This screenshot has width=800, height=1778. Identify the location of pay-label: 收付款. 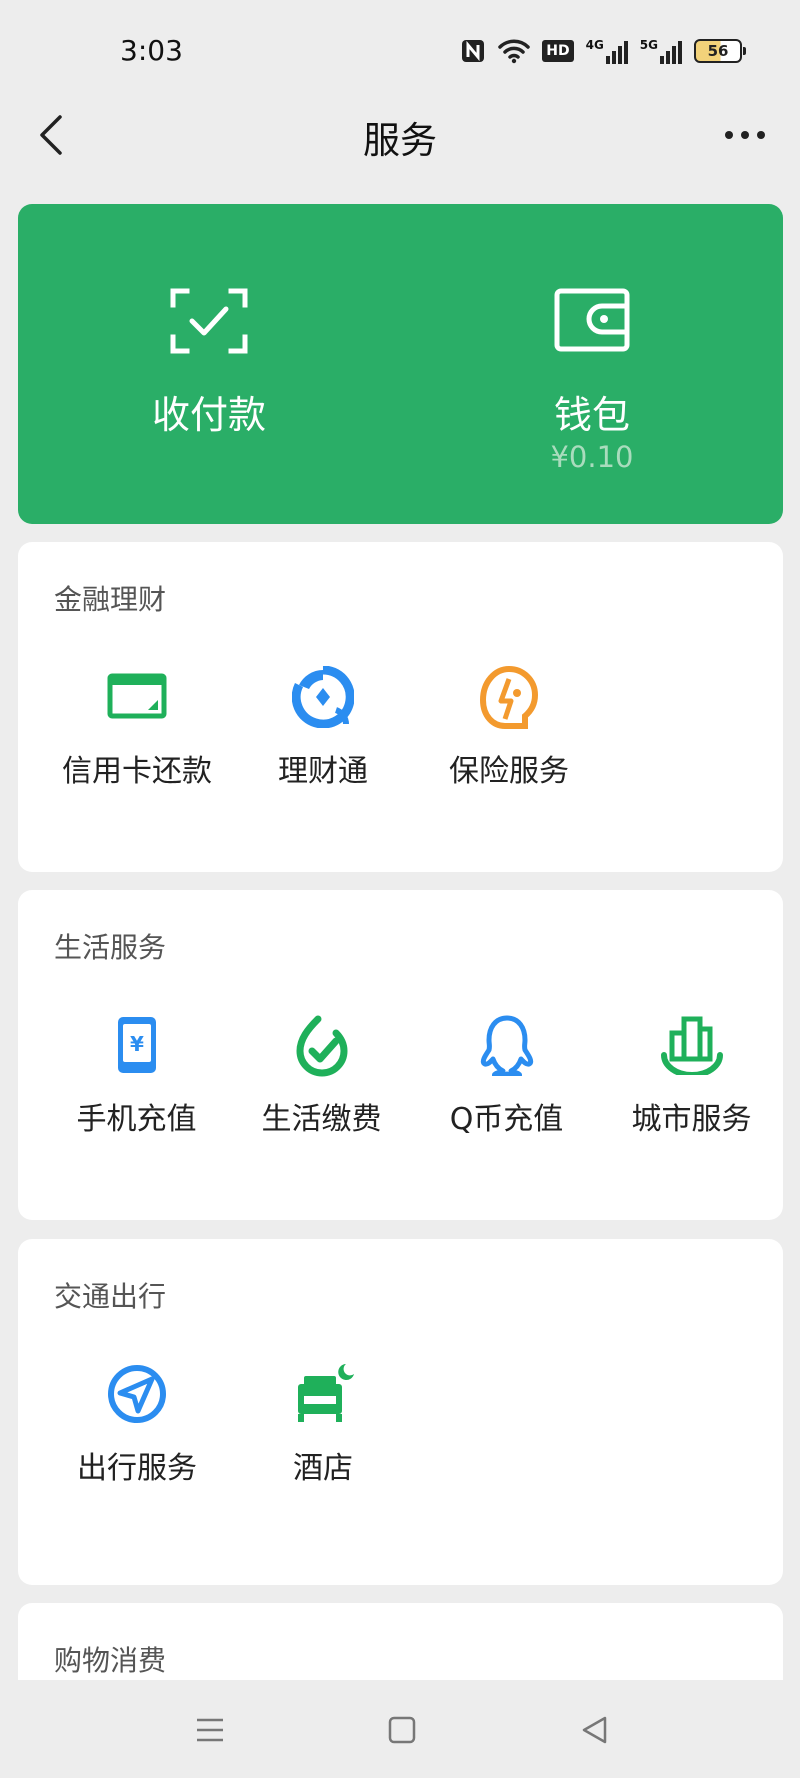
(208, 415).